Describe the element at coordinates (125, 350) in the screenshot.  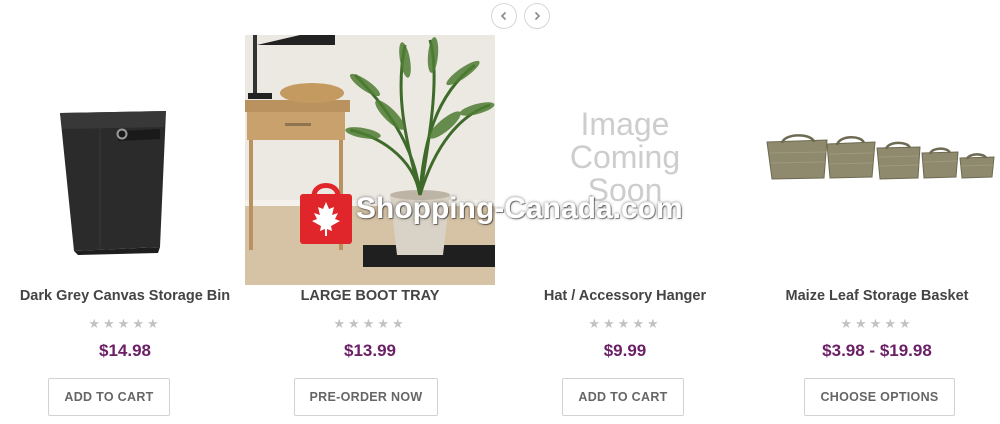
I see `product-price: $14.98` at that location.